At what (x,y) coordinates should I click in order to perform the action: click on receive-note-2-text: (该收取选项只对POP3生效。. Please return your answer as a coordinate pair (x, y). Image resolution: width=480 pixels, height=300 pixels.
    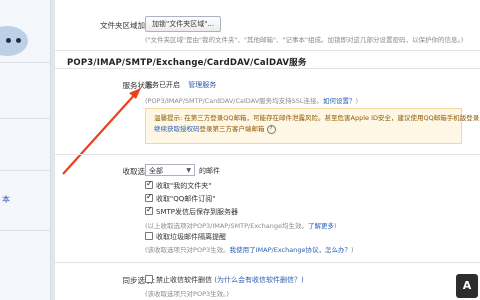
    Looking at the image, I should click on (187, 250).